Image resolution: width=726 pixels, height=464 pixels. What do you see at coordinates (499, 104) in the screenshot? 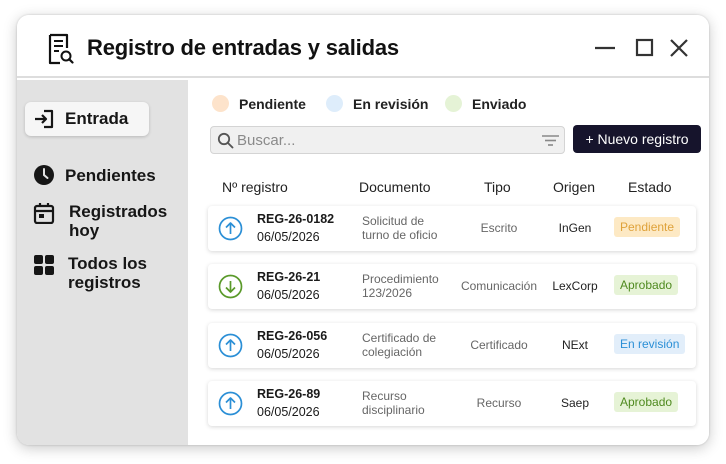
I see `legend-label: Enviado` at bounding box center [499, 104].